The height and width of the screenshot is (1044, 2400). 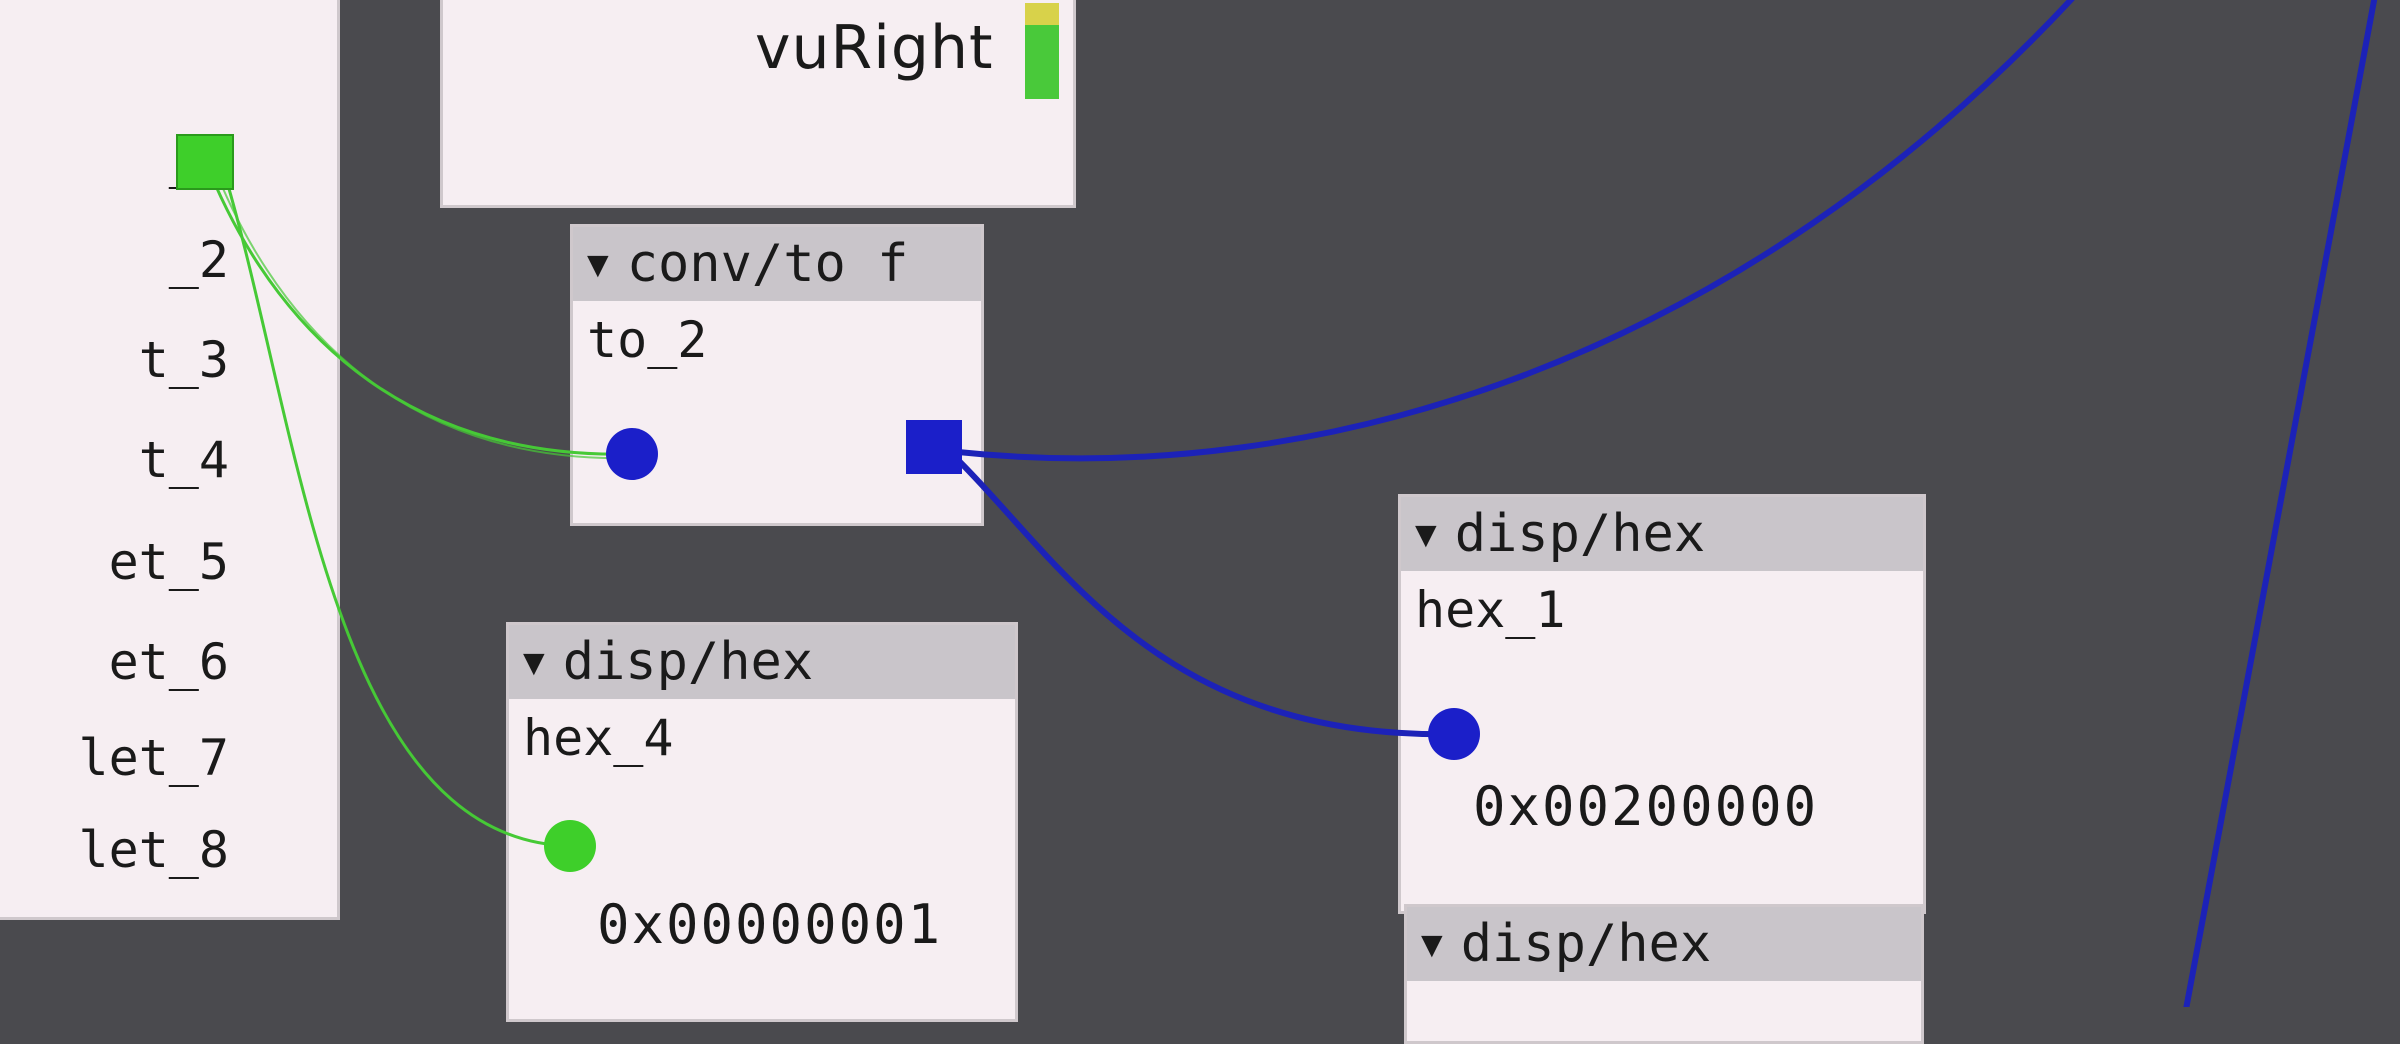 I want to click on vu-object: vuRight, so click(x=758, y=104).